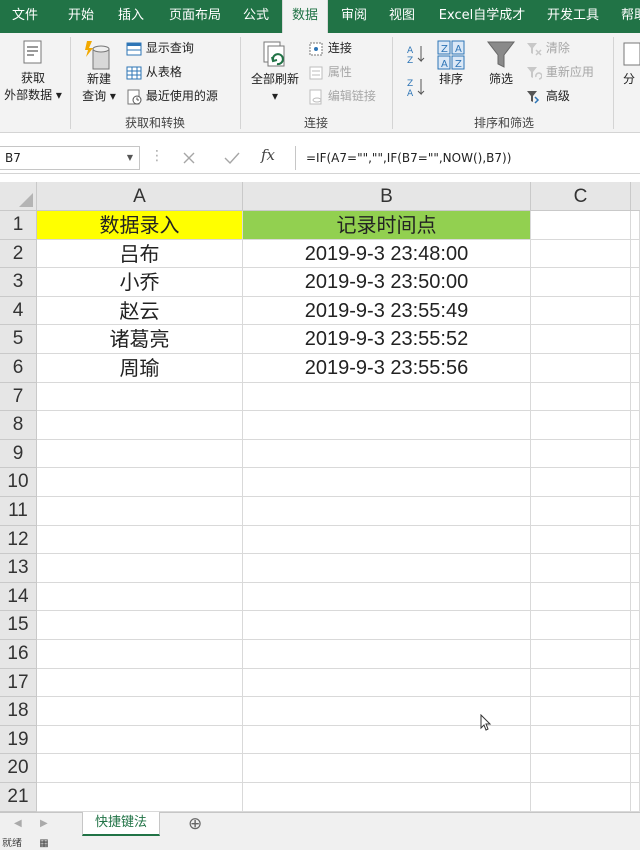 This screenshot has width=640, height=850. I want to click on edit-links-button: 编辑链接, so click(342, 96).